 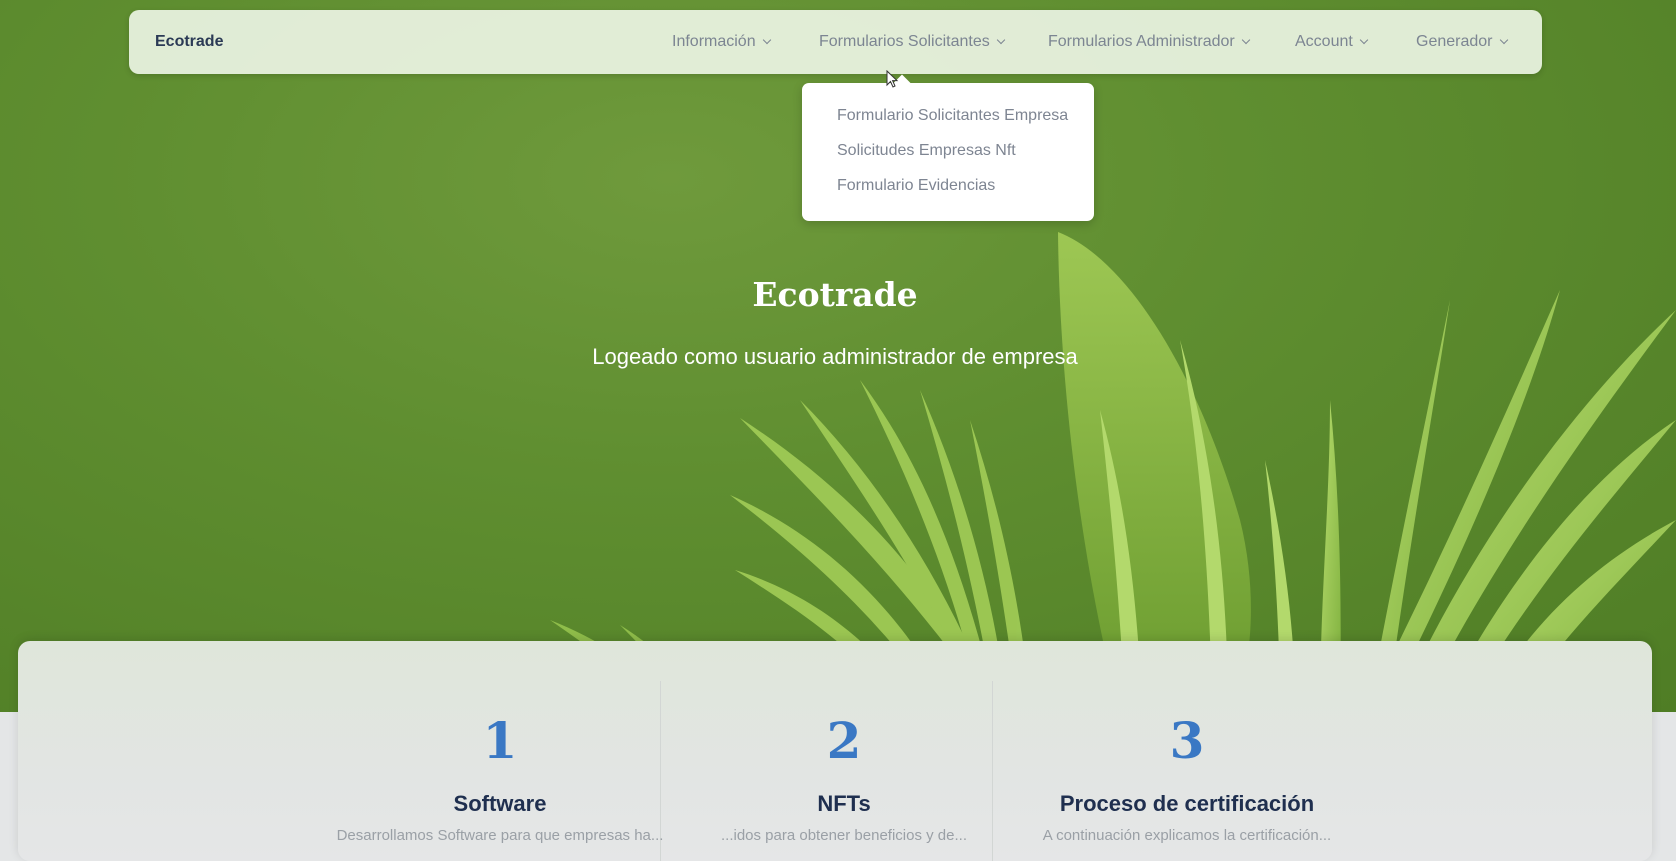 What do you see at coordinates (189, 42) in the screenshot?
I see `brand-logo: Ecotrade` at bounding box center [189, 42].